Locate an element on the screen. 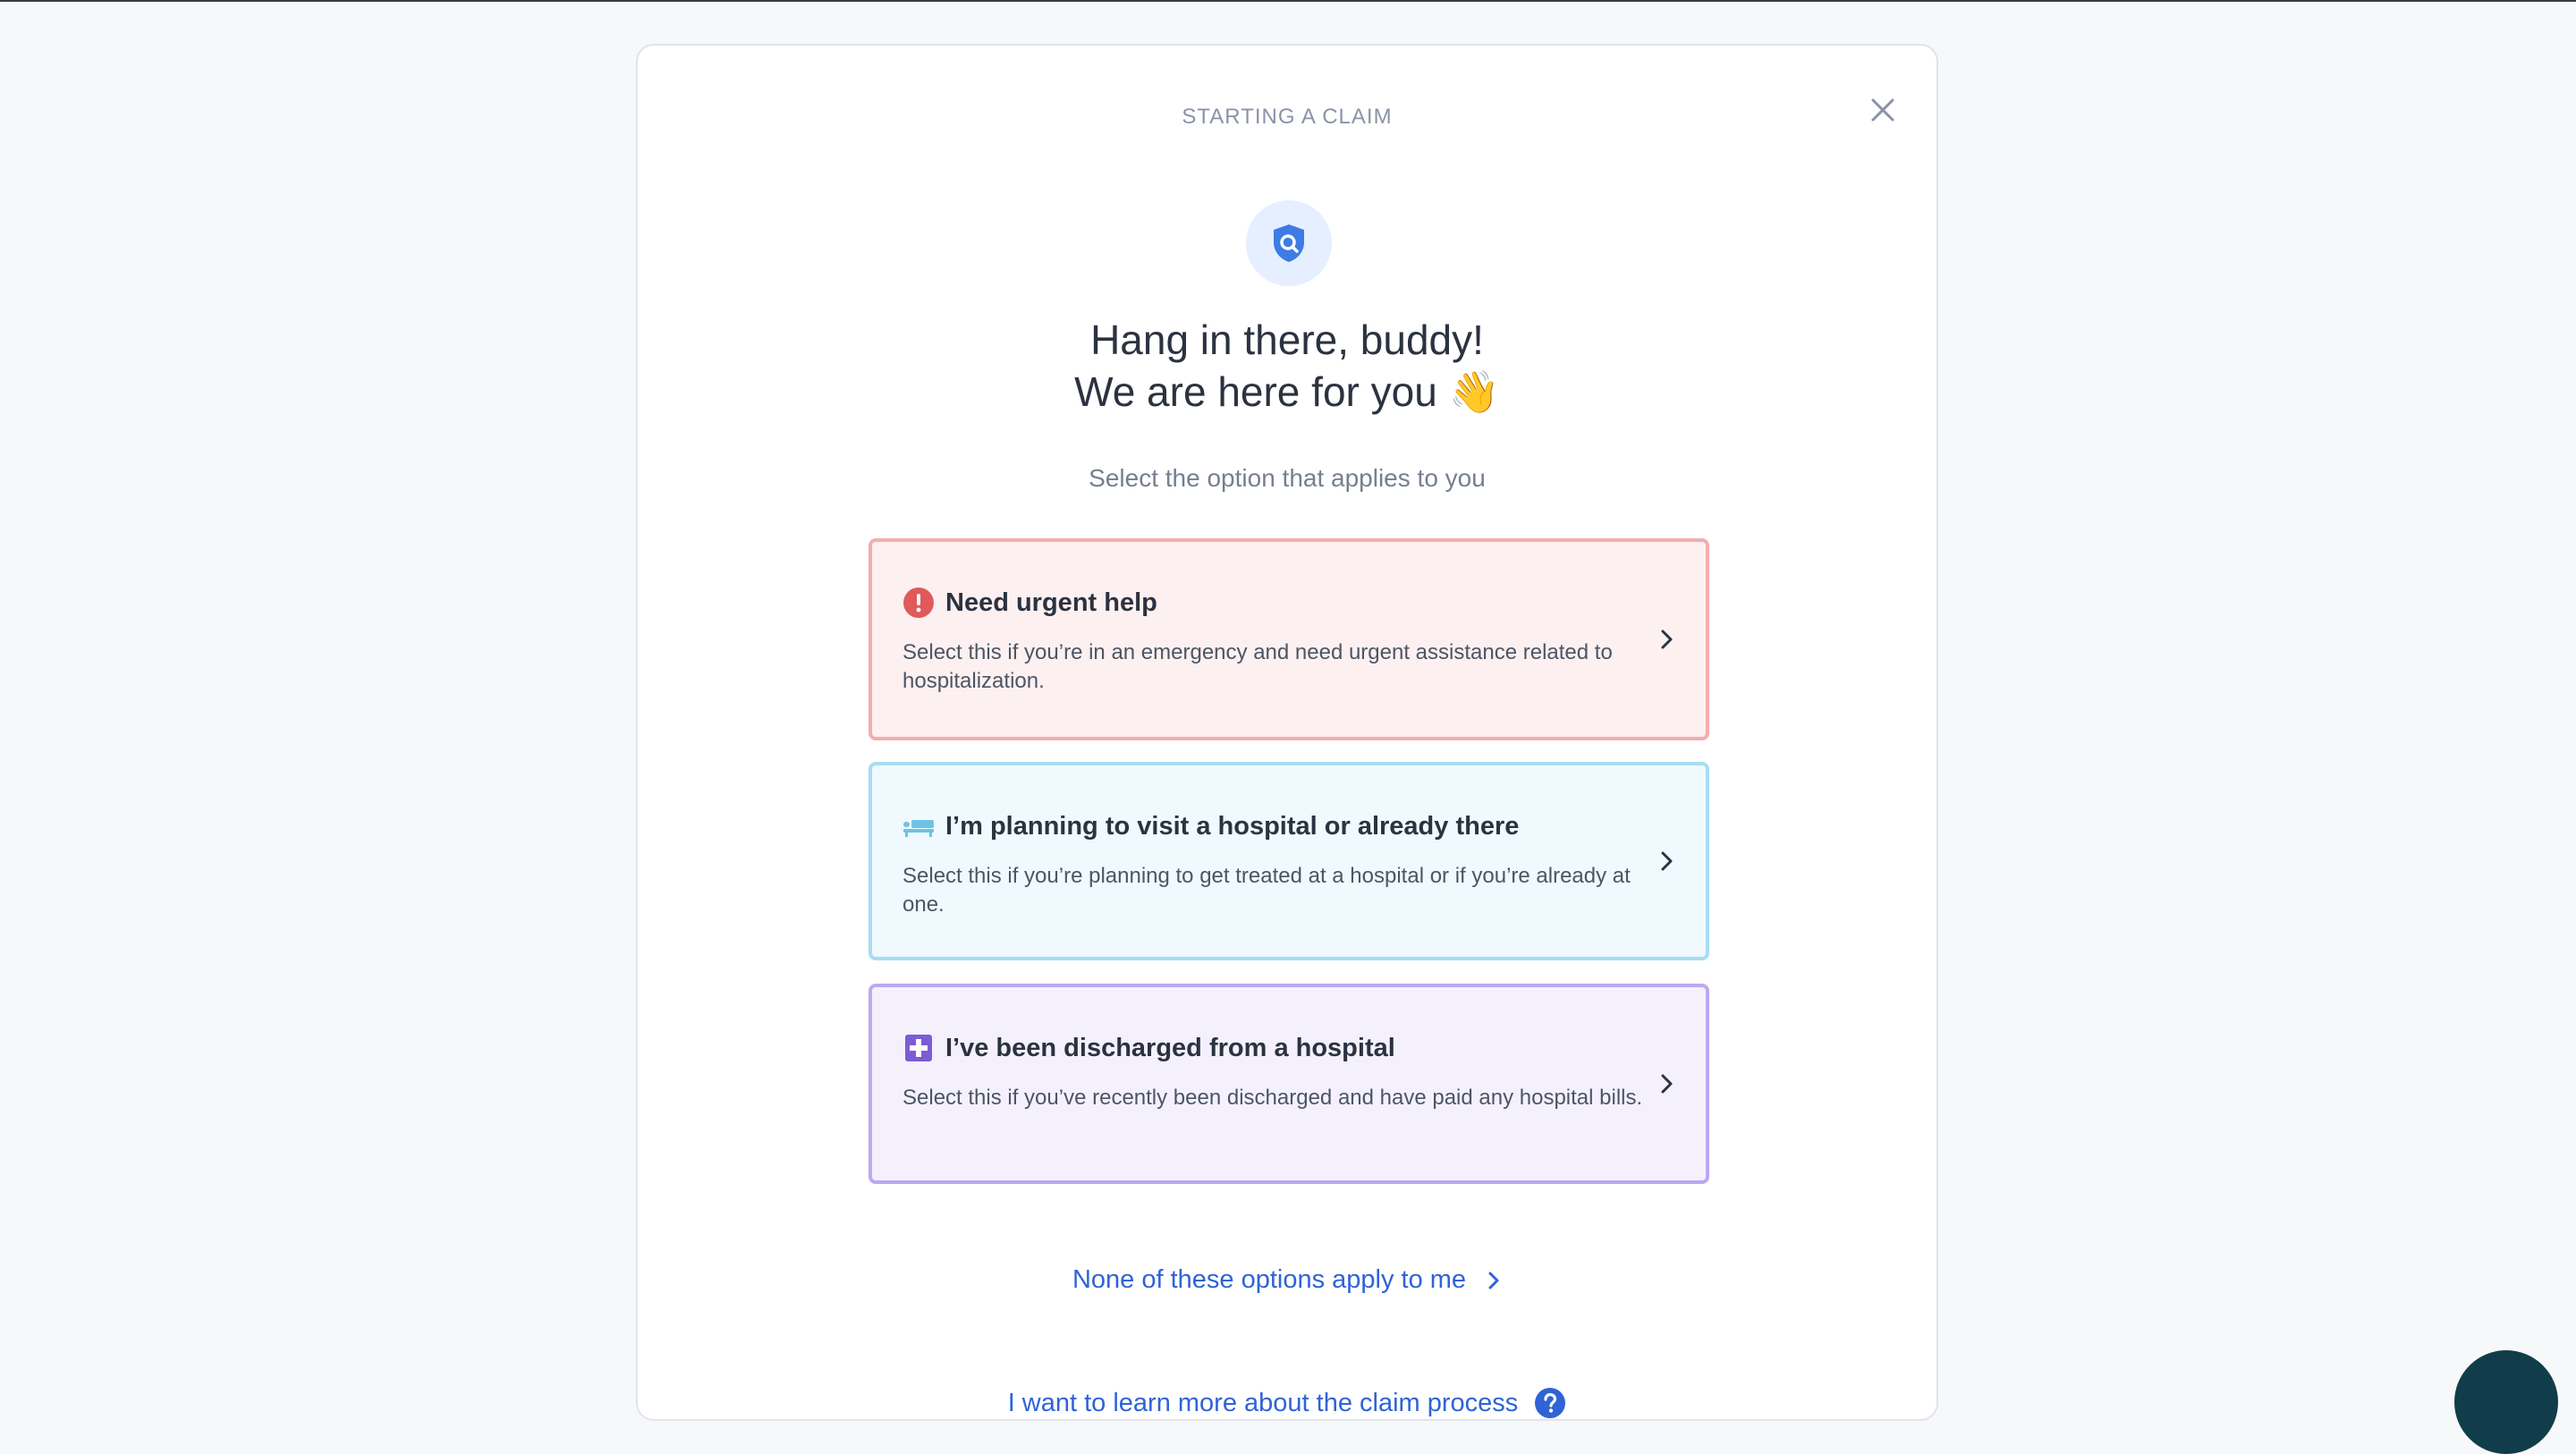  top-border is located at coordinates (1288, 1).